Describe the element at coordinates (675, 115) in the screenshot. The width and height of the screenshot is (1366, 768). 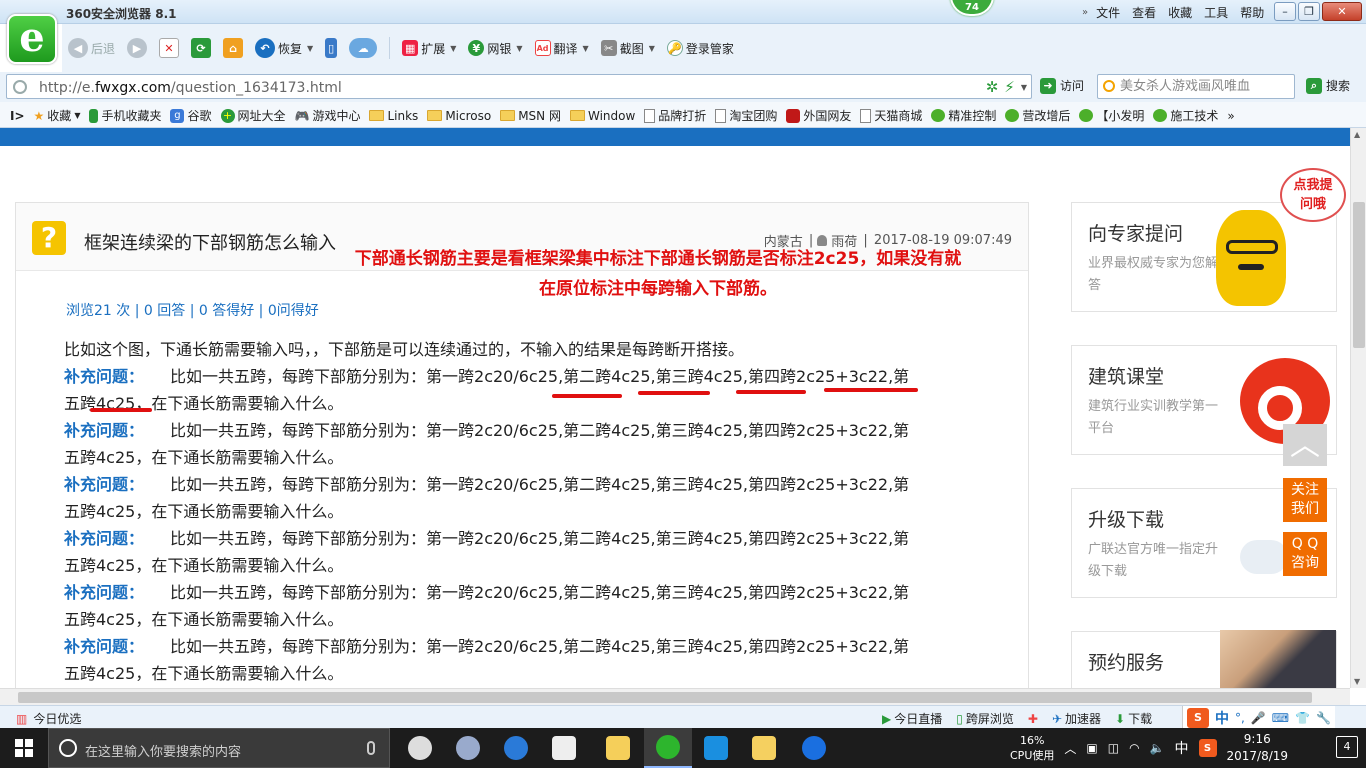
I see `fav-brand: 品牌打折` at that location.